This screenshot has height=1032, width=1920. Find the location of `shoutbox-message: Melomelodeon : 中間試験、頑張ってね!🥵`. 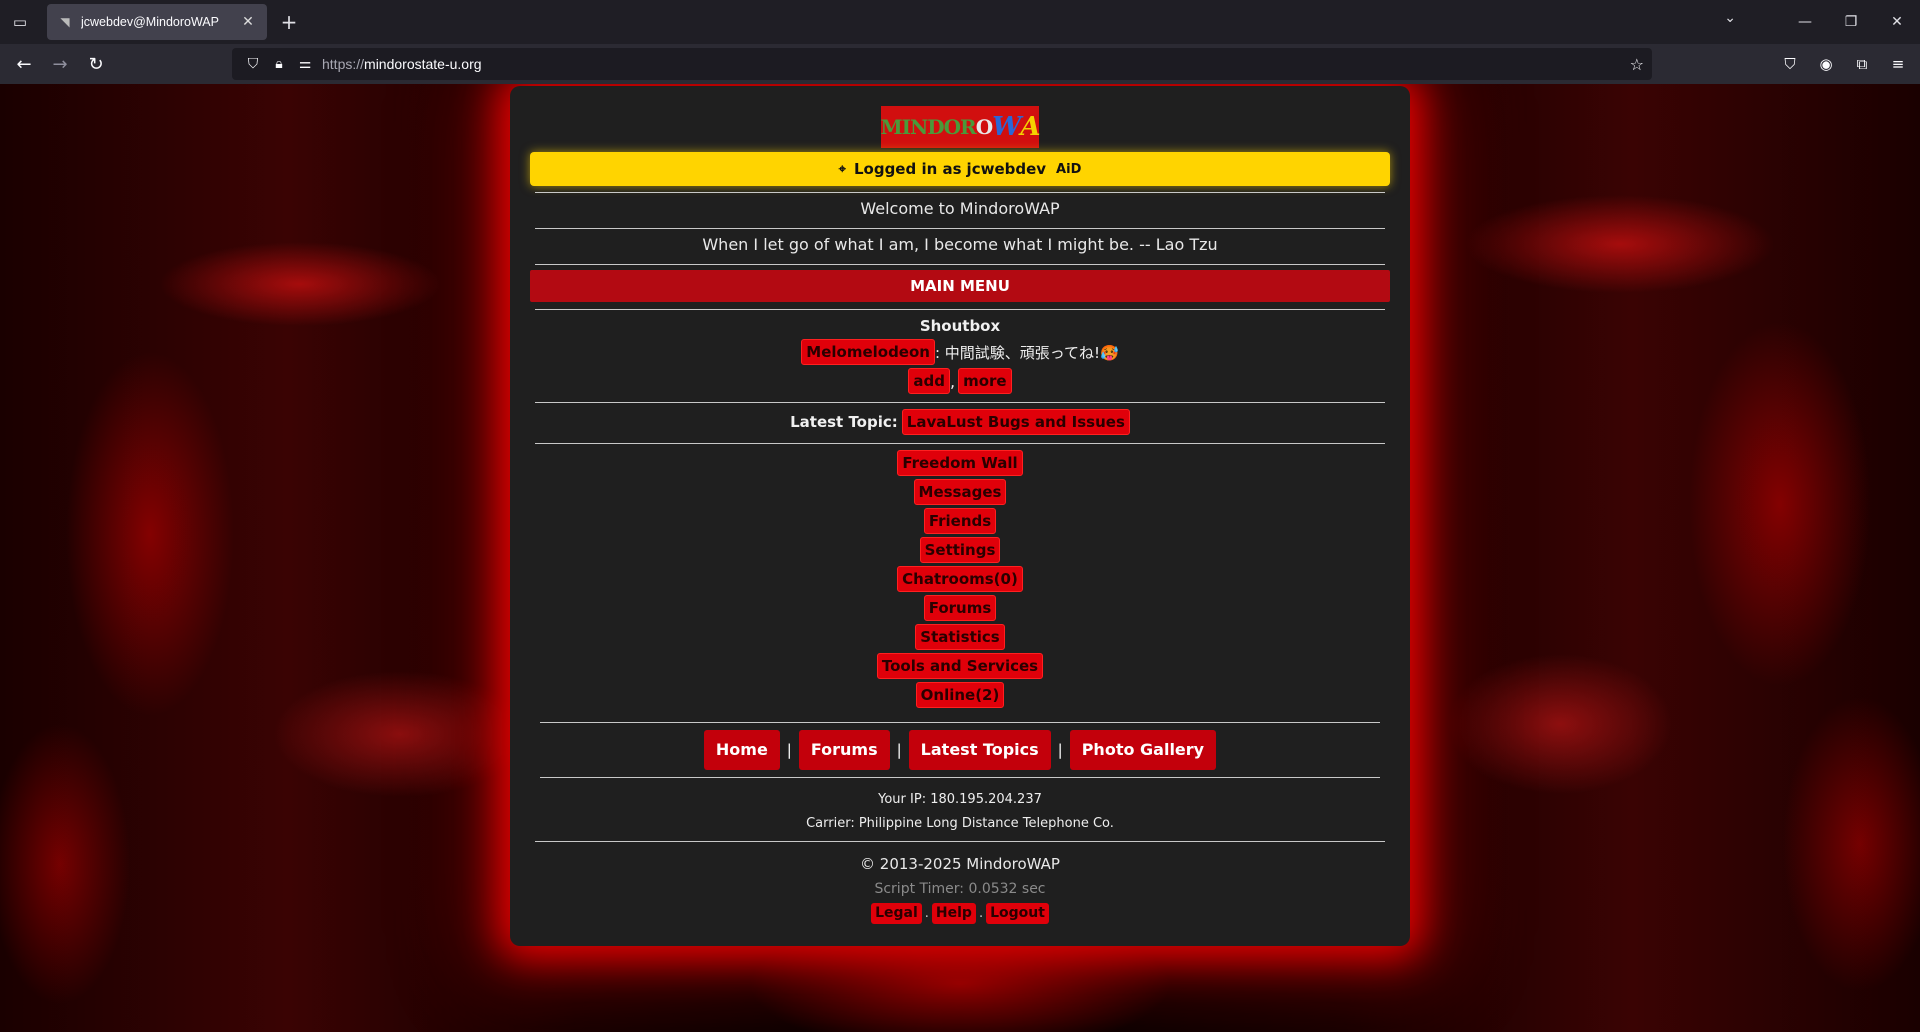

shoutbox-message: Melomelodeon : 中間試験、頑張ってね!🥵 is located at coordinates (960, 352).